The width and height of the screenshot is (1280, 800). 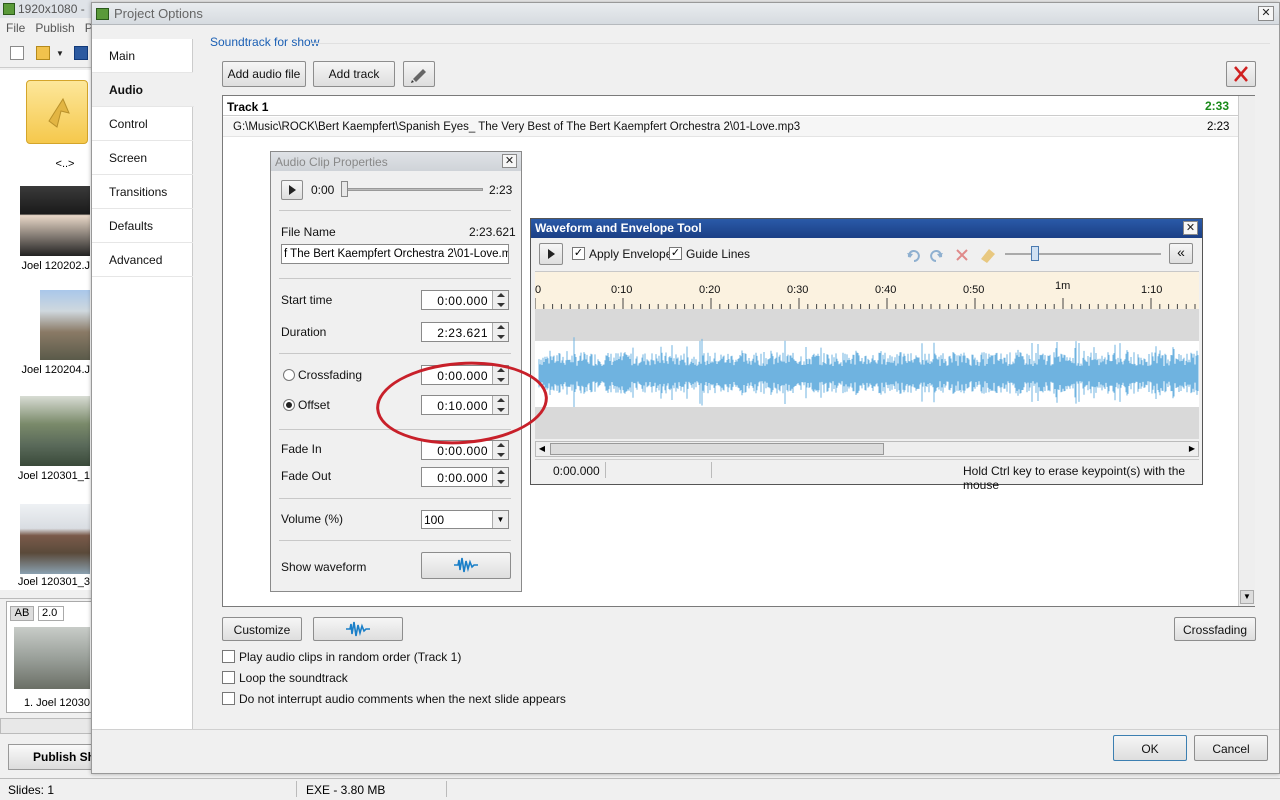 I want to click on strip-scrollbar, so click(x=46, y=726).